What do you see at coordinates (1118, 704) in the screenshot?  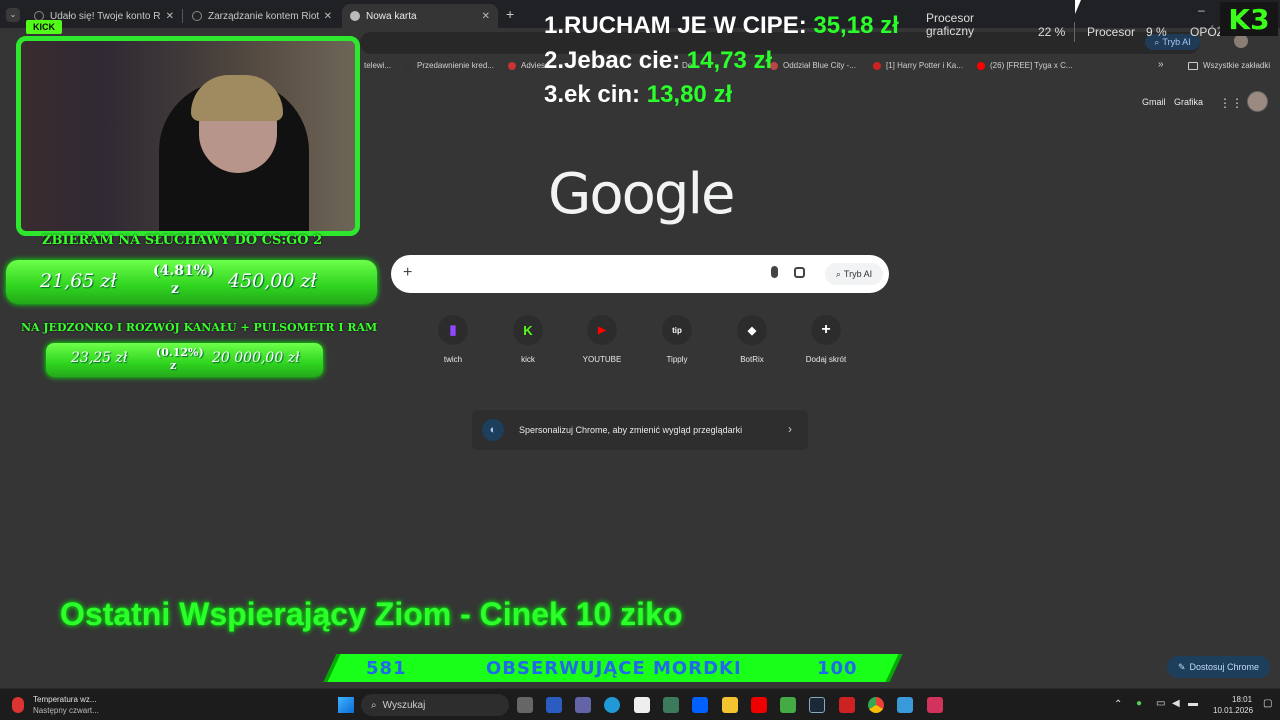 I see `tray-overflow-icon: ⌃` at bounding box center [1118, 704].